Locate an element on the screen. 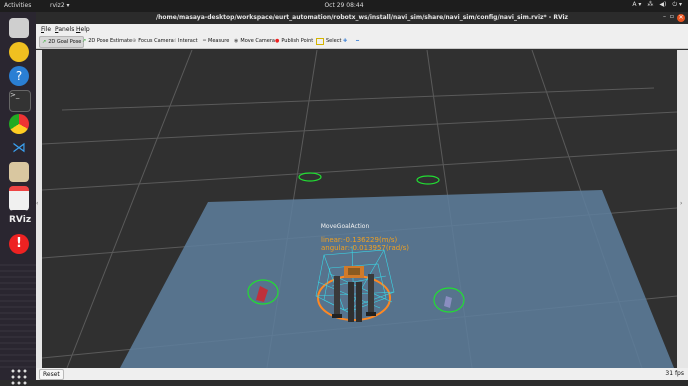  tool-move-camera: ◉ Move Camera is located at coordinates (254, 41).